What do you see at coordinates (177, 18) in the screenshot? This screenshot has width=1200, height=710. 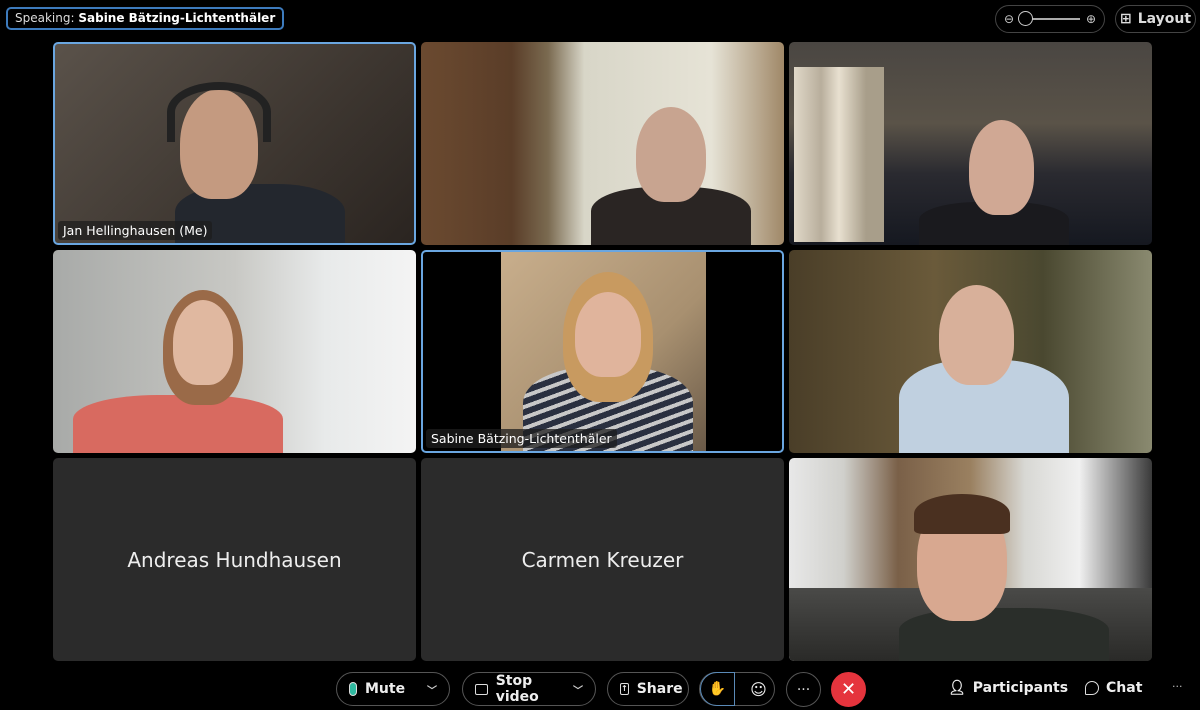 I see `speaking-name: Sabine Bätzing-Lichtenthäler` at bounding box center [177, 18].